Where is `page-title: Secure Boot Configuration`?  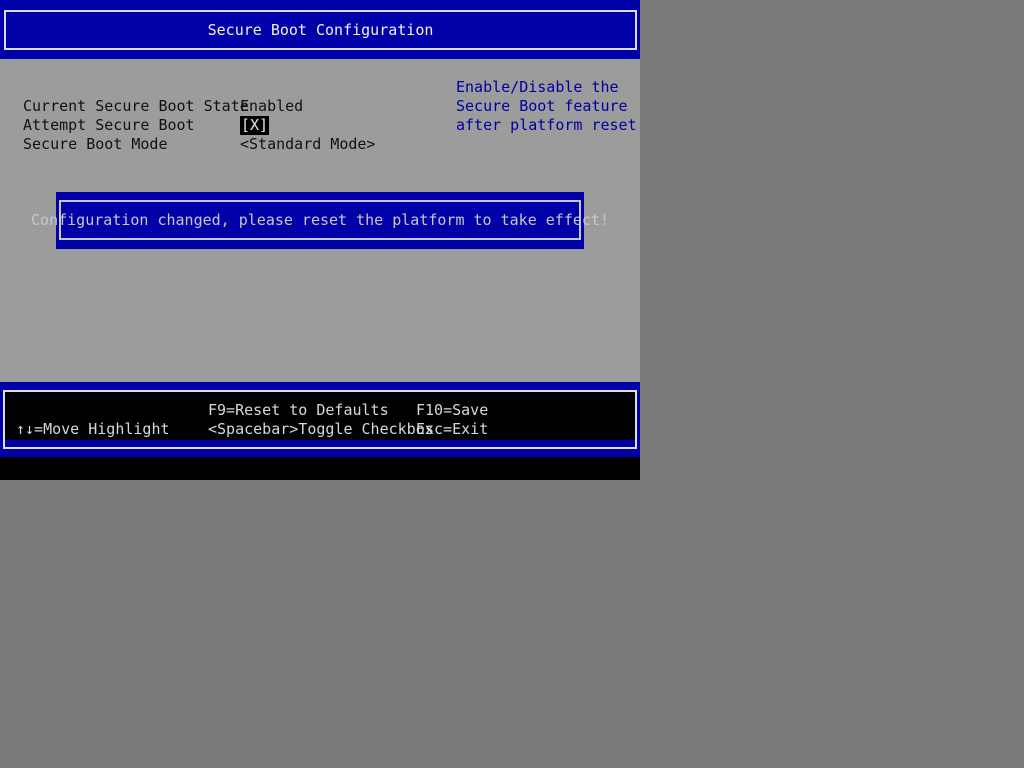 page-title: Secure Boot Configuration is located at coordinates (320, 30).